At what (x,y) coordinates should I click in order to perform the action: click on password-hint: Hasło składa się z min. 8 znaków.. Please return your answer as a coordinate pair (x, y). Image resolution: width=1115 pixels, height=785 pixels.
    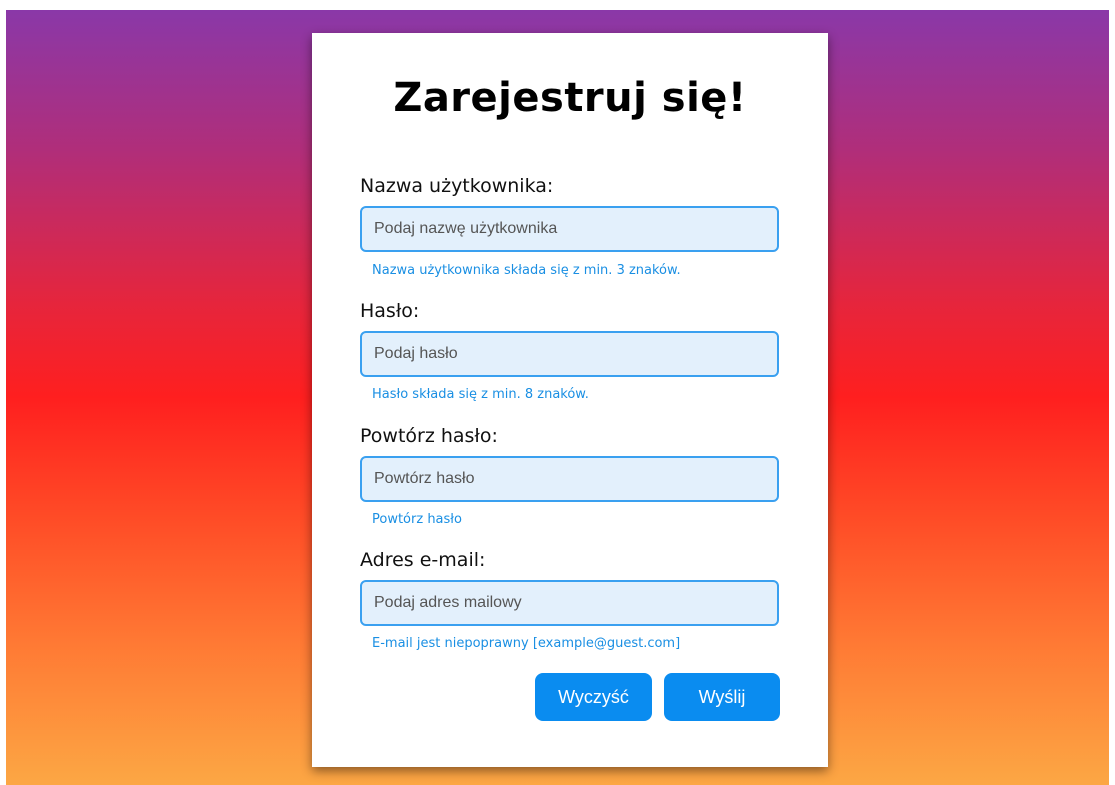
    Looking at the image, I should click on (480, 394).